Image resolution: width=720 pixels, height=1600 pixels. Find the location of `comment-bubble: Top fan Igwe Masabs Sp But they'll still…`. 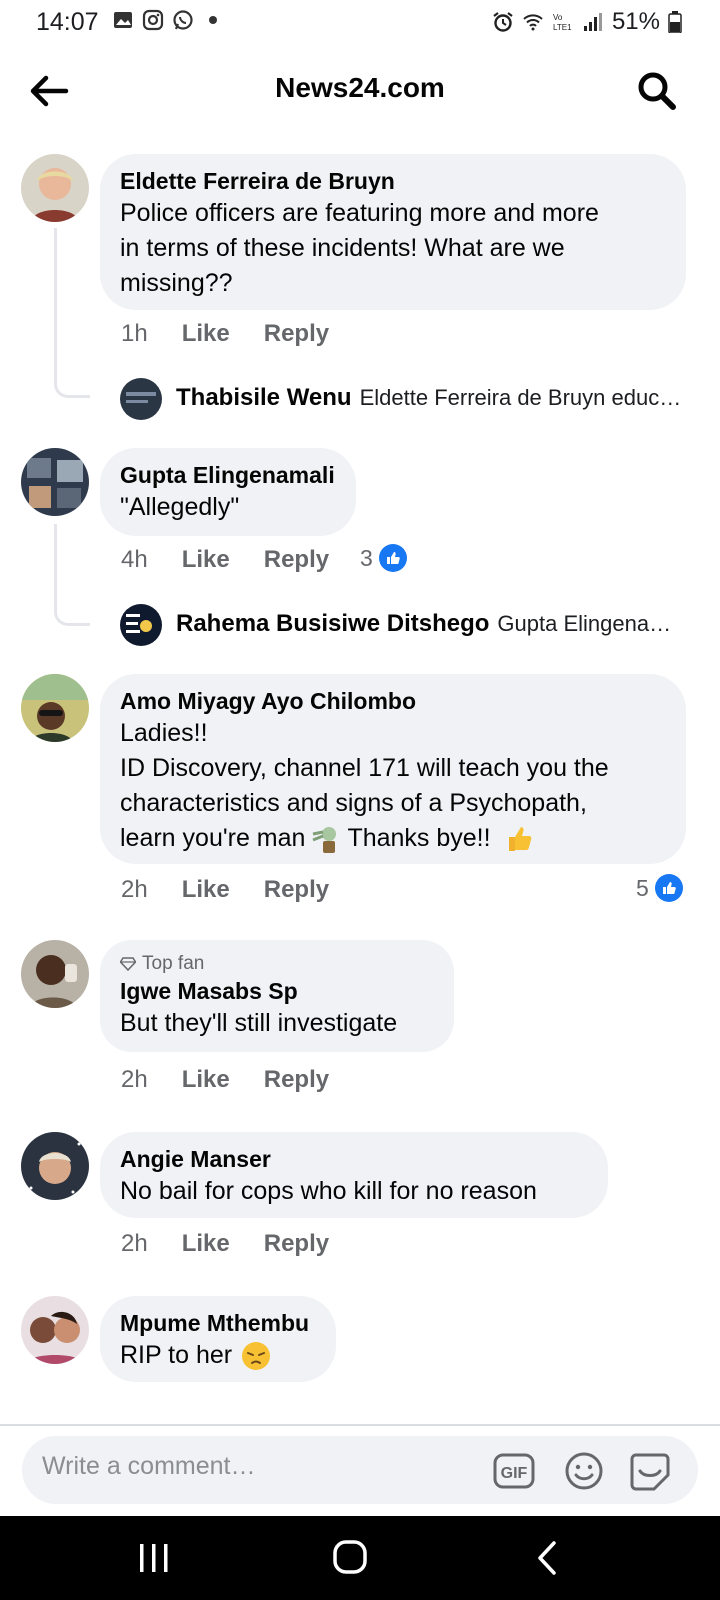

comment-bubble: Top fan Igwe Masabs Sp But they'll still… is located at coordinates (277, 996).